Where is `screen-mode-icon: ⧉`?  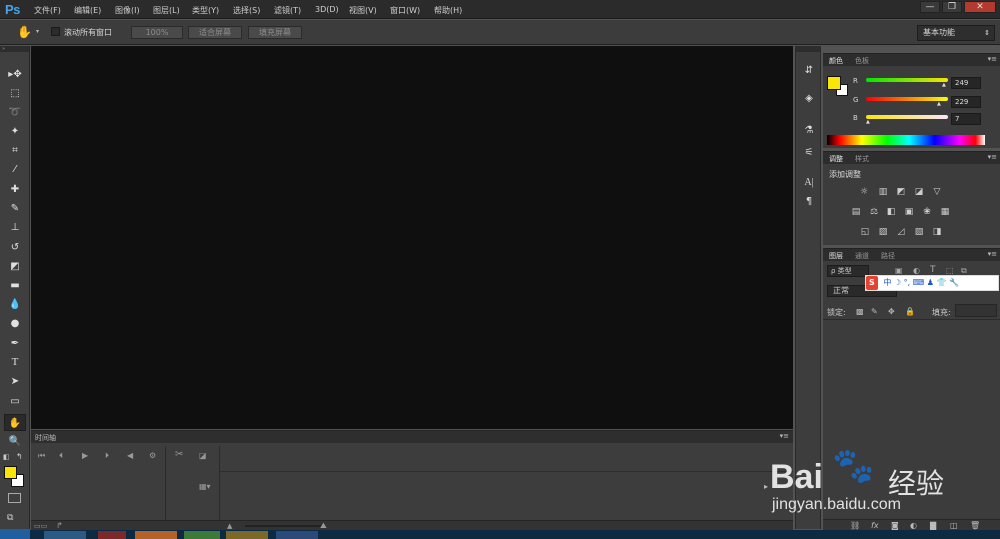 screen-mode-icon: ⧉ is located at coordinates (14, 518).